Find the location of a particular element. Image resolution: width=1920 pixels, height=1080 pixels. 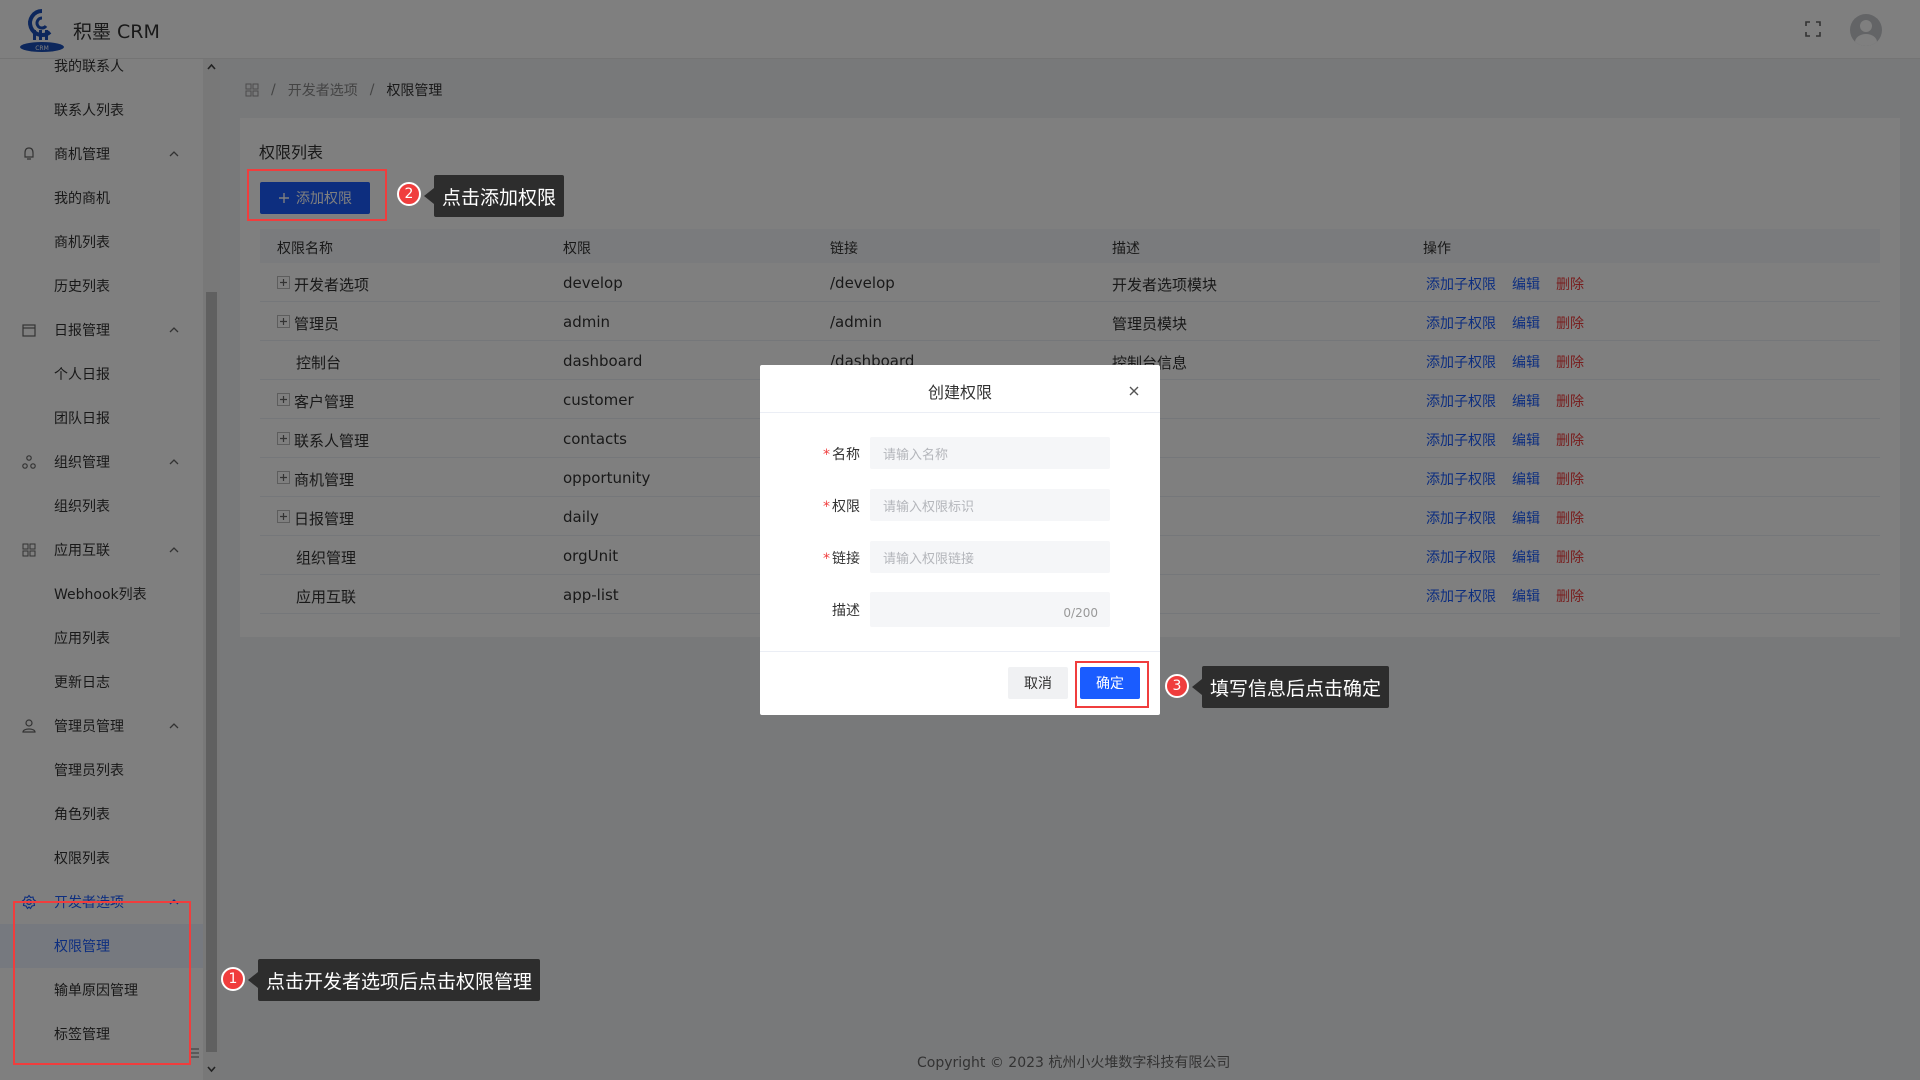

step-tip-2: 点击添加权限 is located at coordinates (494, 196).